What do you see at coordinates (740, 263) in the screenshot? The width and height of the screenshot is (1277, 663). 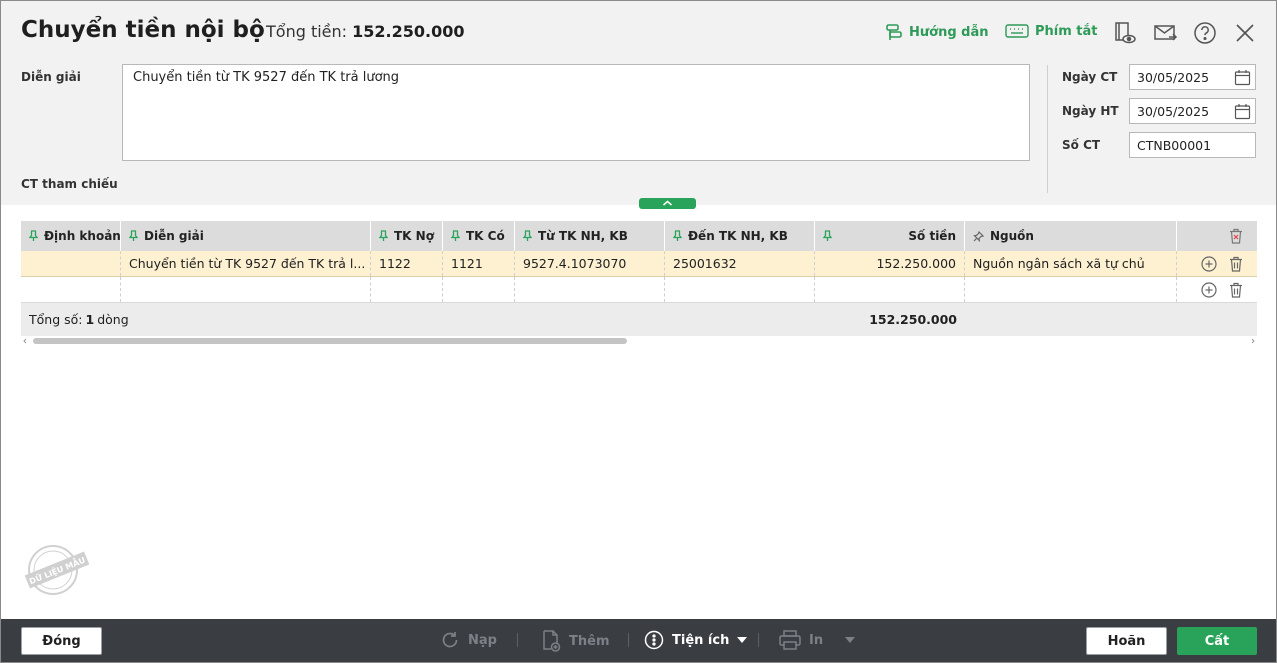 I see `cell-to-account: 25001632` at bounding box center [740, 263].